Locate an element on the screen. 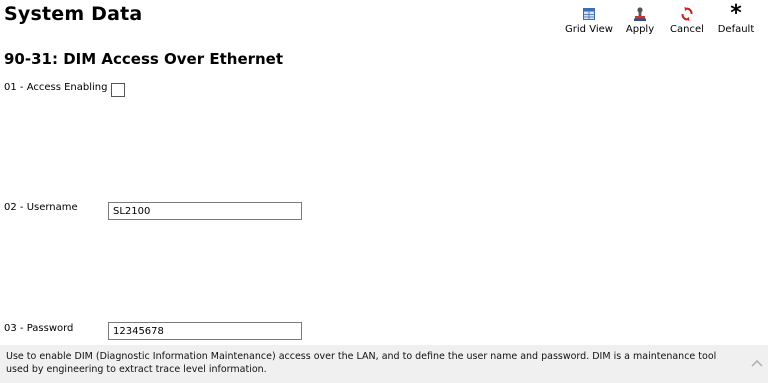 This screenshot has height=383, width=768. toolbar: Grid View Apply Cancel * Default is located at coordinates (660, 18).